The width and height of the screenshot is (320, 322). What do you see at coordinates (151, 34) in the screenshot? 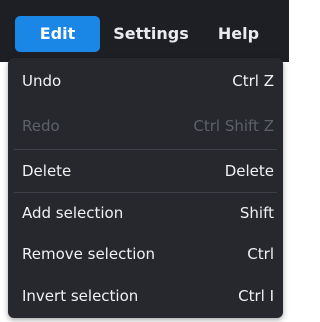
I see `menu-settings: Settings` at bounding box center [151, 34].